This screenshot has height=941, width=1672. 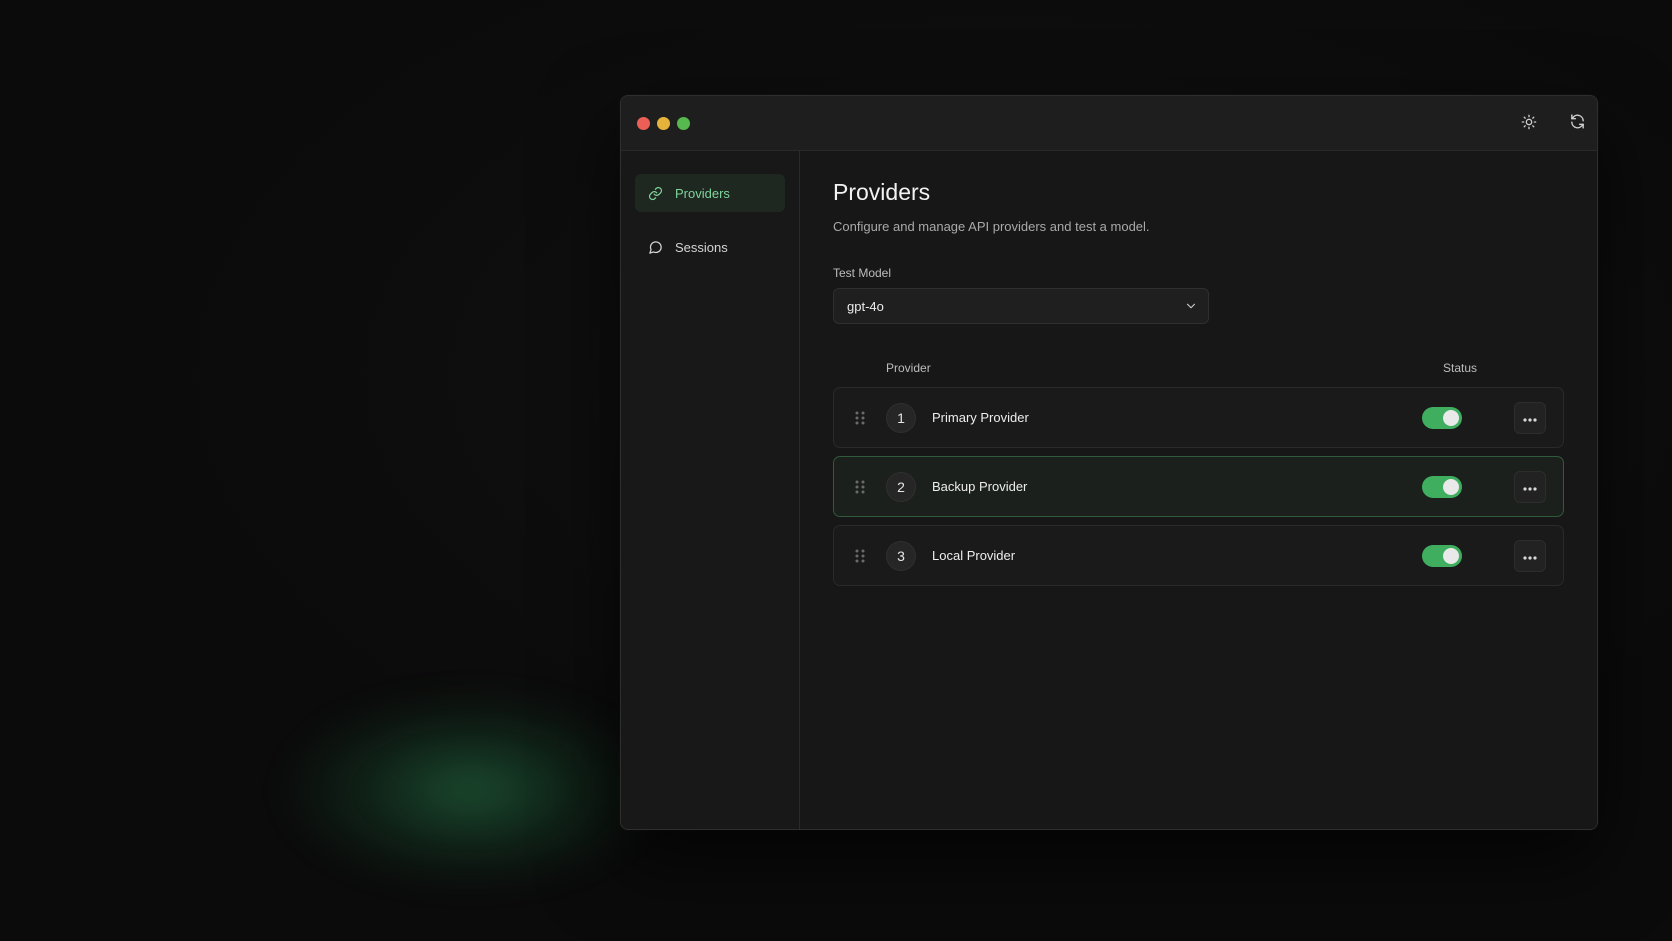 I want to click on chevron-down-icon, so click(x=1191, y=306).